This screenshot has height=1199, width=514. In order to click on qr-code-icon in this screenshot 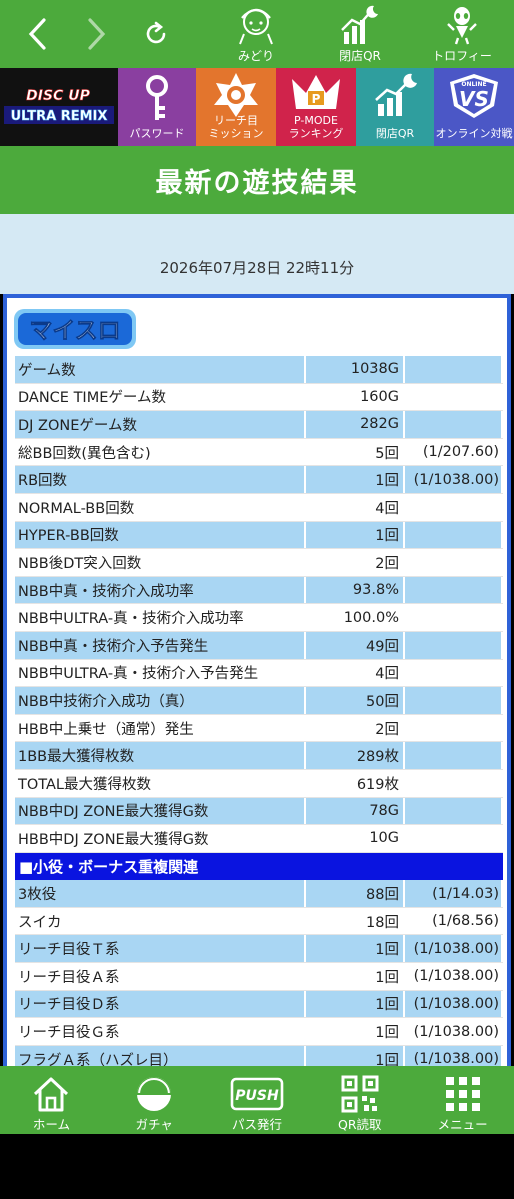, I will do `click(360, 1094)`.